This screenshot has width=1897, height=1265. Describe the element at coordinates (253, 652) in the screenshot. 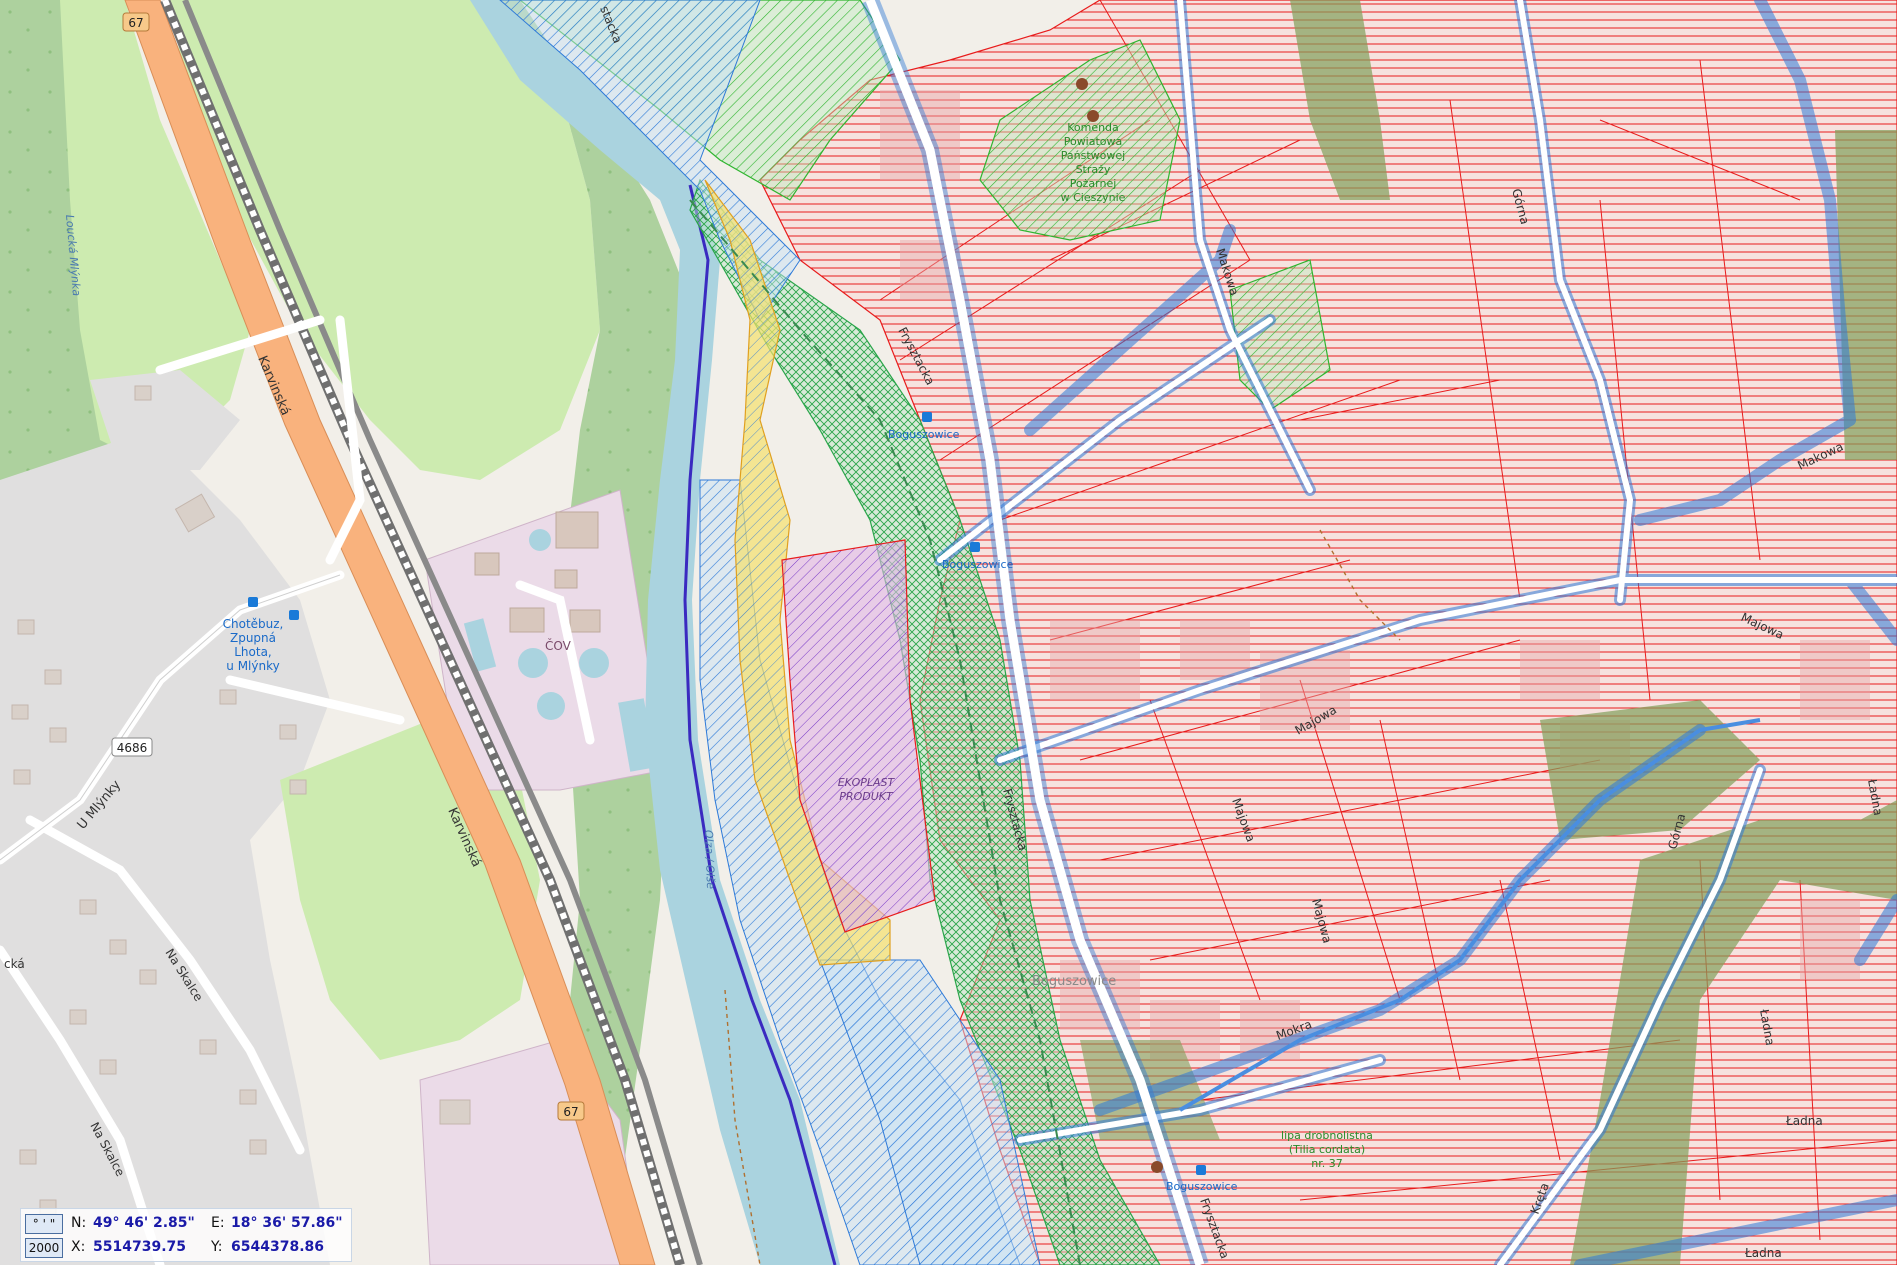

I see `label-bus-stop-line-3: Lhota,` at that location.